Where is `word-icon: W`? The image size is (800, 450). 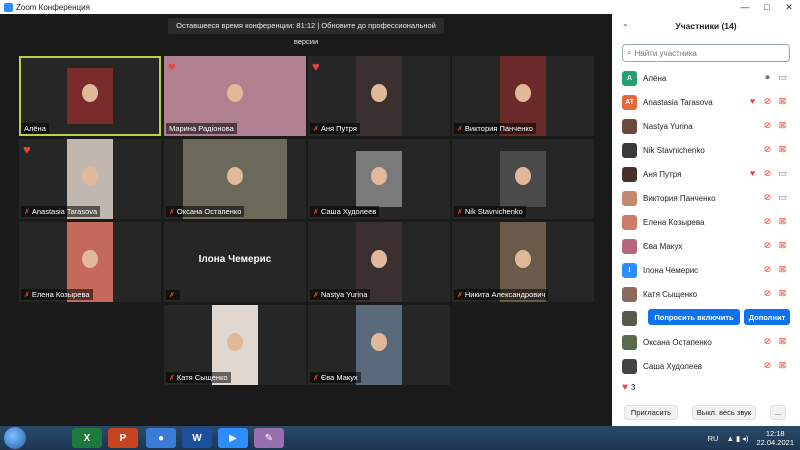
word-icon: W is located at coordinates (197, 438).